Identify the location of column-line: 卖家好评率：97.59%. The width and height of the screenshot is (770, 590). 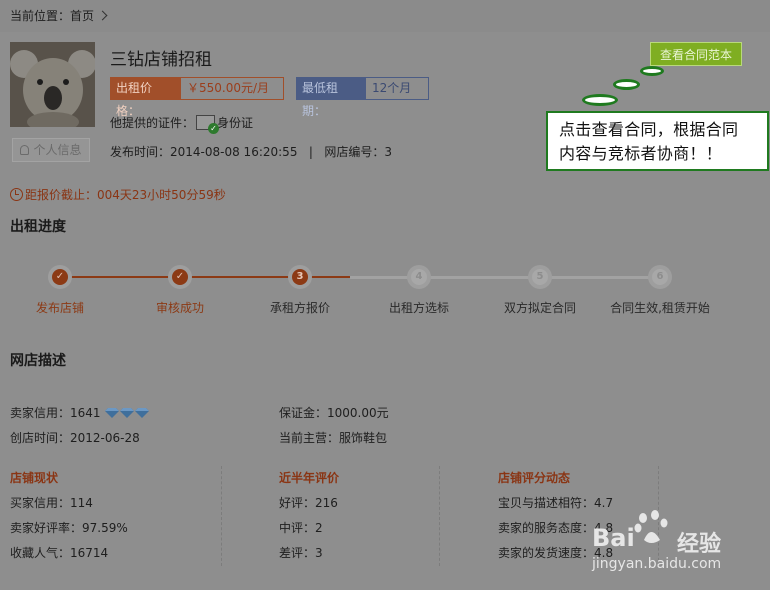
(69, 528).